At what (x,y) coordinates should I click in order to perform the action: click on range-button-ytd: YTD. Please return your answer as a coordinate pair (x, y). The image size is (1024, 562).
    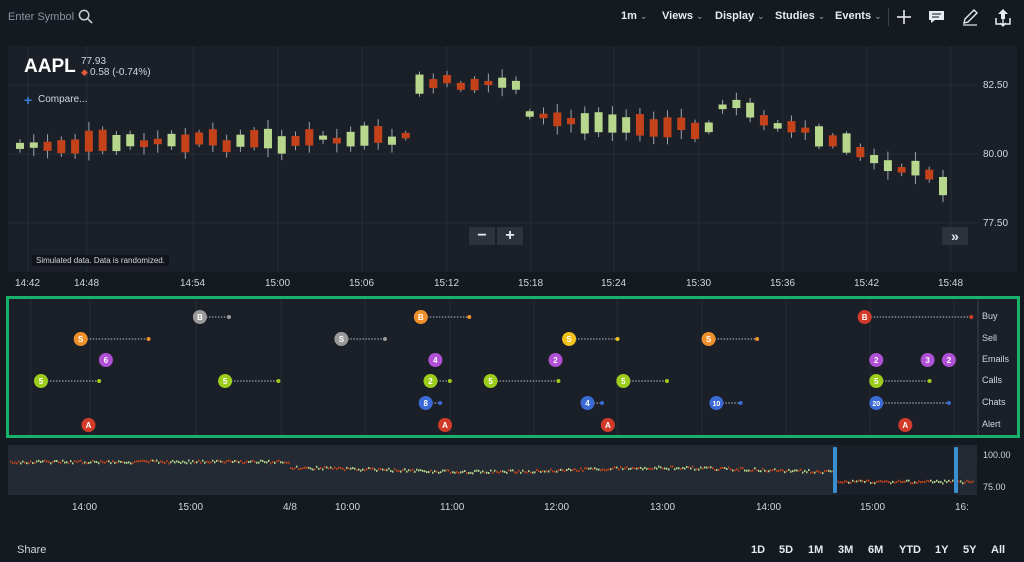
    Looking at the image, I should click on (910, 550).